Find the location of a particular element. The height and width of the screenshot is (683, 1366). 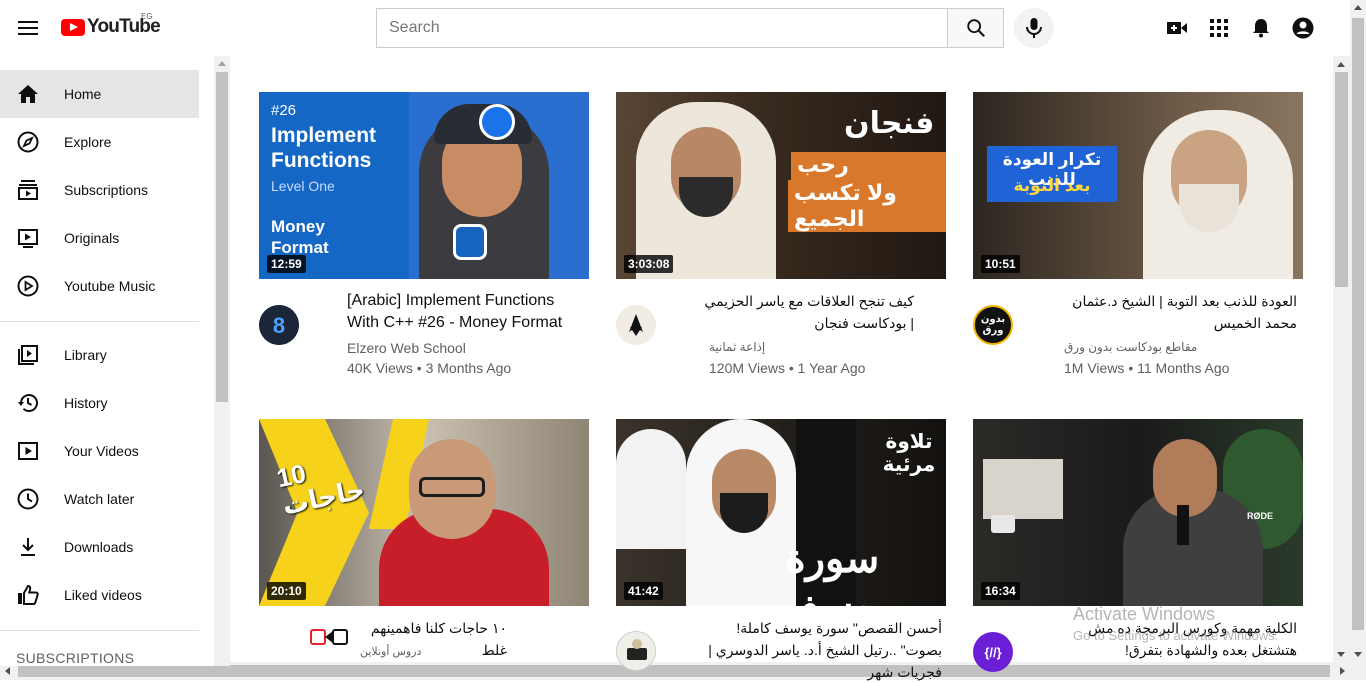

search-input is located at coordinates (661, 28).